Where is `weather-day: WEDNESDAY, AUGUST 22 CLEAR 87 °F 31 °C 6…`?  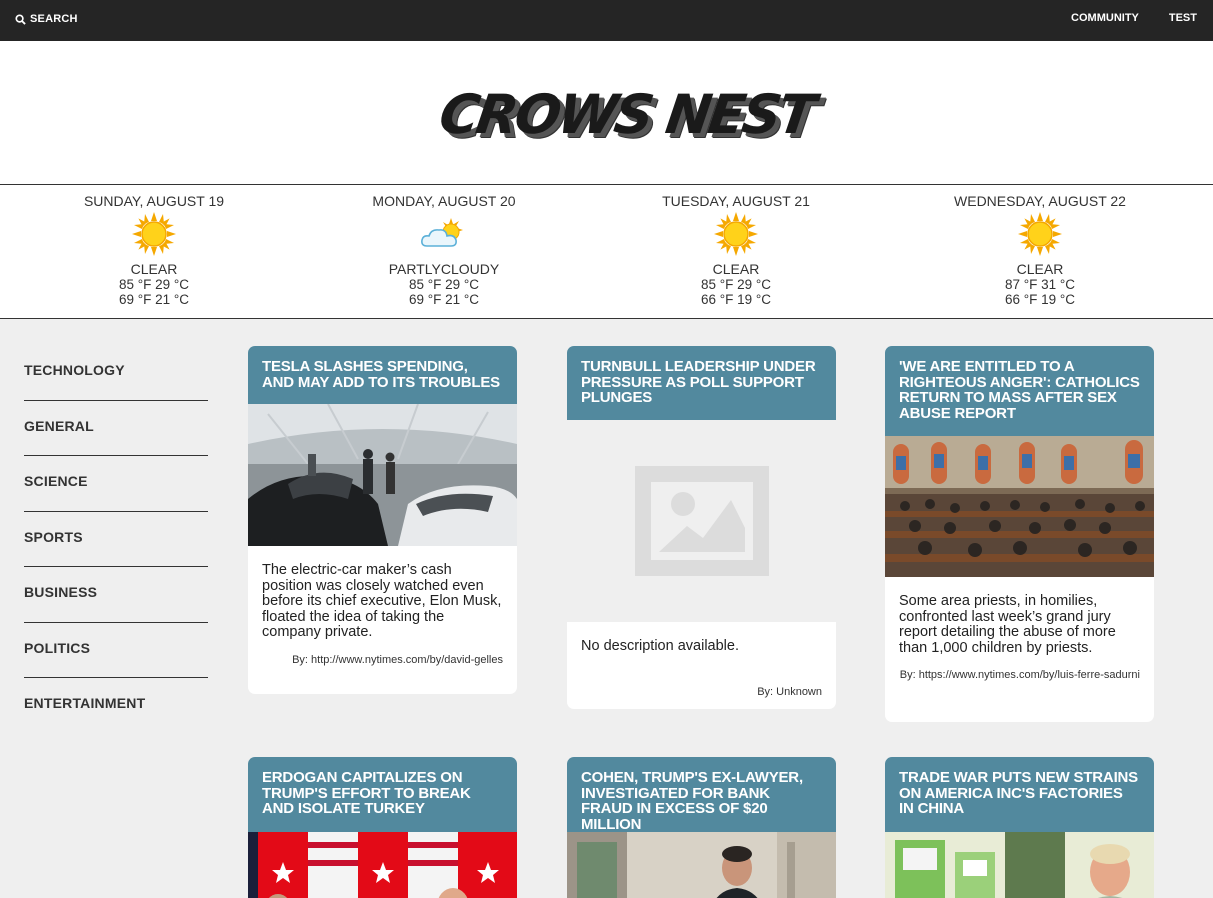 weather-day: WEDNESDAY, AUGUST 22 CLEAR 87 °F 31 °C 6… is located at coordinates (1040, 250).